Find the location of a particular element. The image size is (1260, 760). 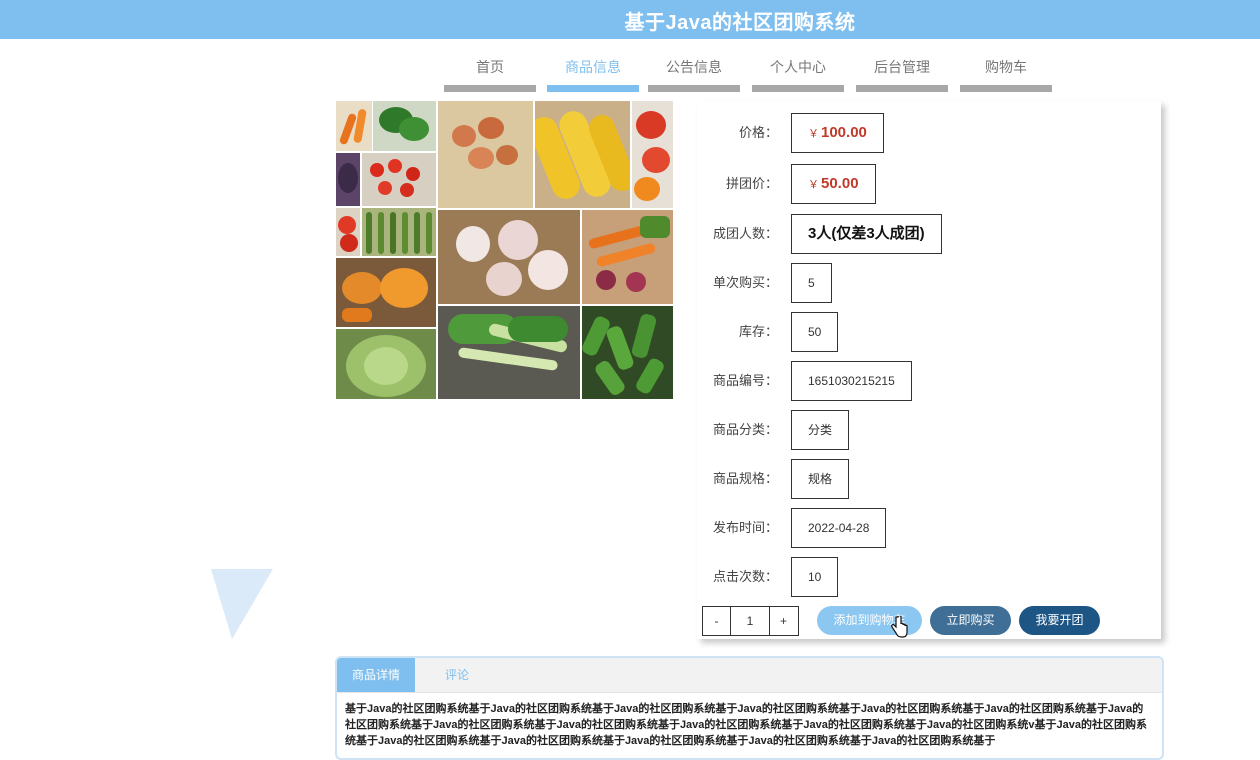

publish-time-label: 发布时间： is located at coordinates (745, 527).